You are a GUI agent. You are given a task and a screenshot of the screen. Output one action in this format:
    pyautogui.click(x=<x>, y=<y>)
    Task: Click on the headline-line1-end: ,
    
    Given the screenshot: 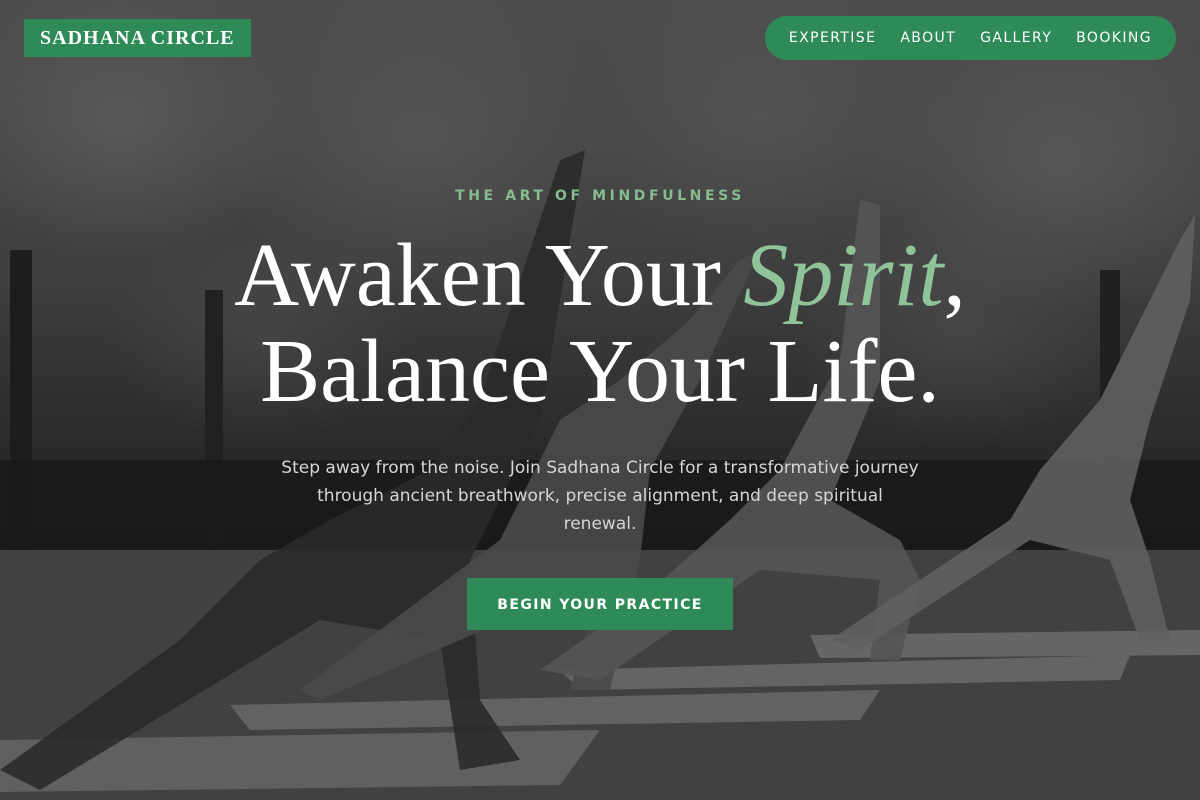 What is the action you would take?
    pyautogui.click(x=954, y=275)
    